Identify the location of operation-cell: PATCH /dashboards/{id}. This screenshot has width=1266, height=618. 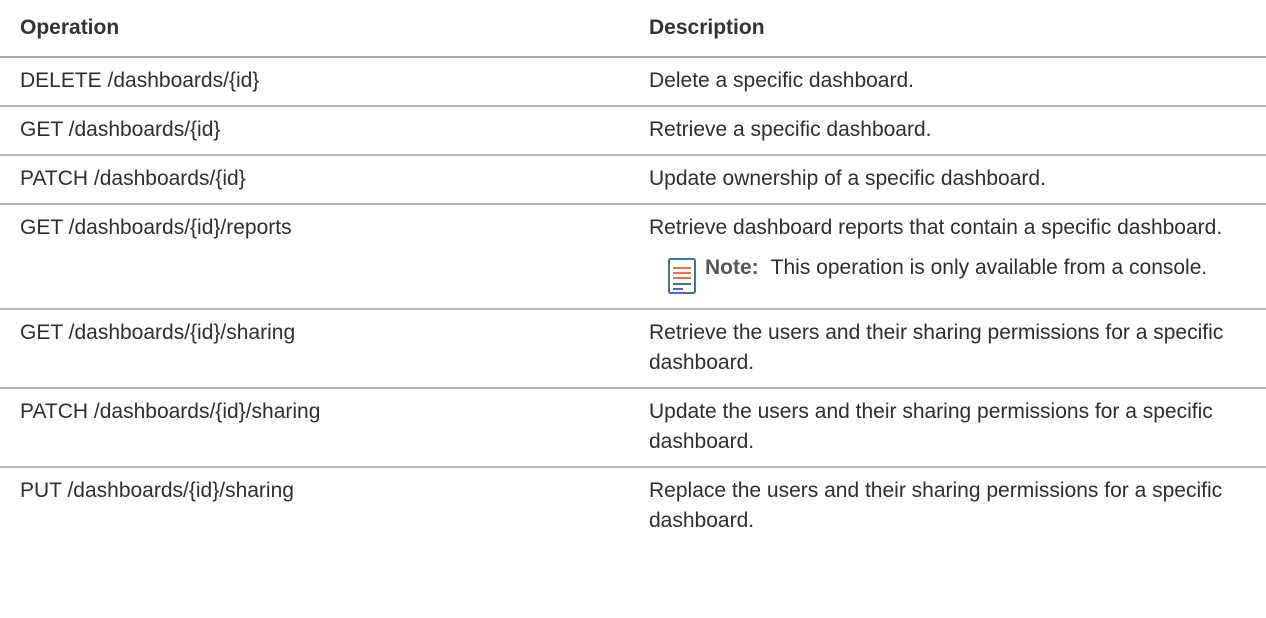
(320, 180).